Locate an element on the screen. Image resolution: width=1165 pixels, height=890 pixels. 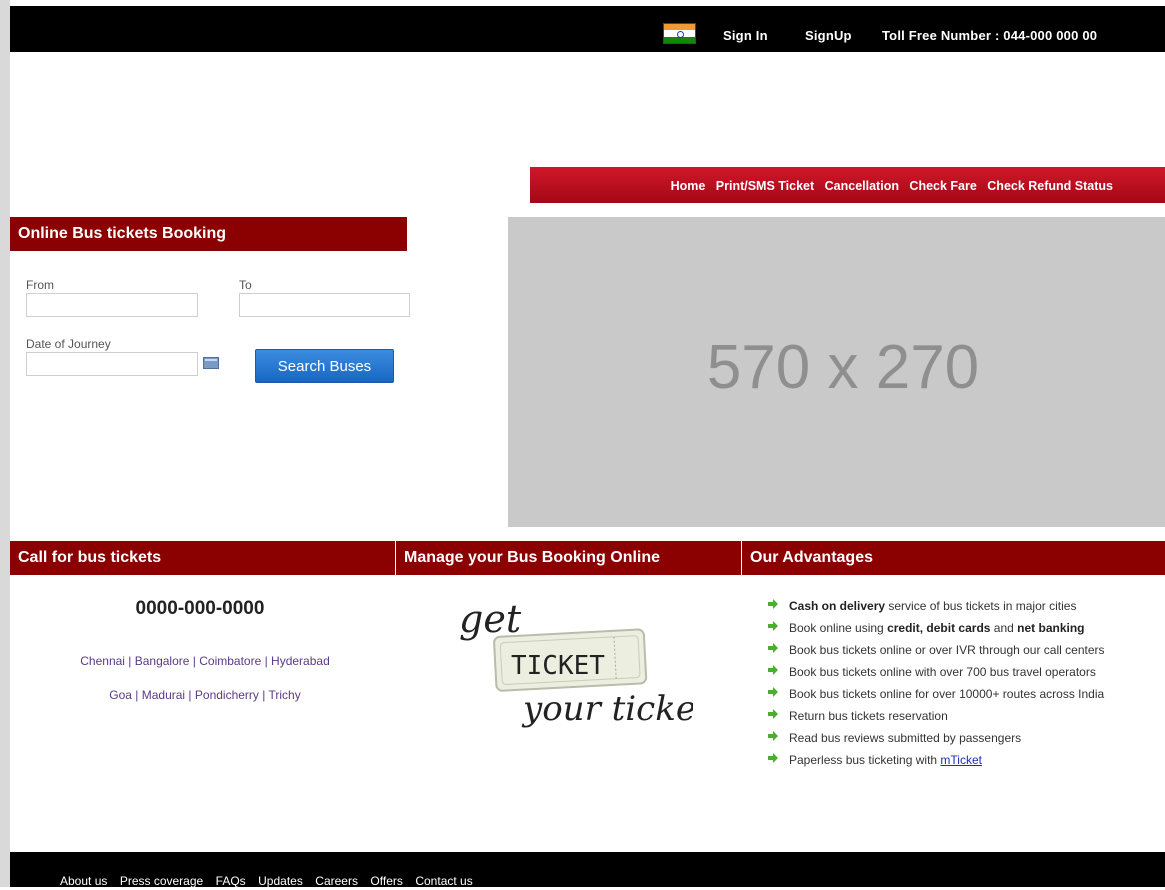
logo-ticket-text: TICKET is located at coordinates (558, 666).